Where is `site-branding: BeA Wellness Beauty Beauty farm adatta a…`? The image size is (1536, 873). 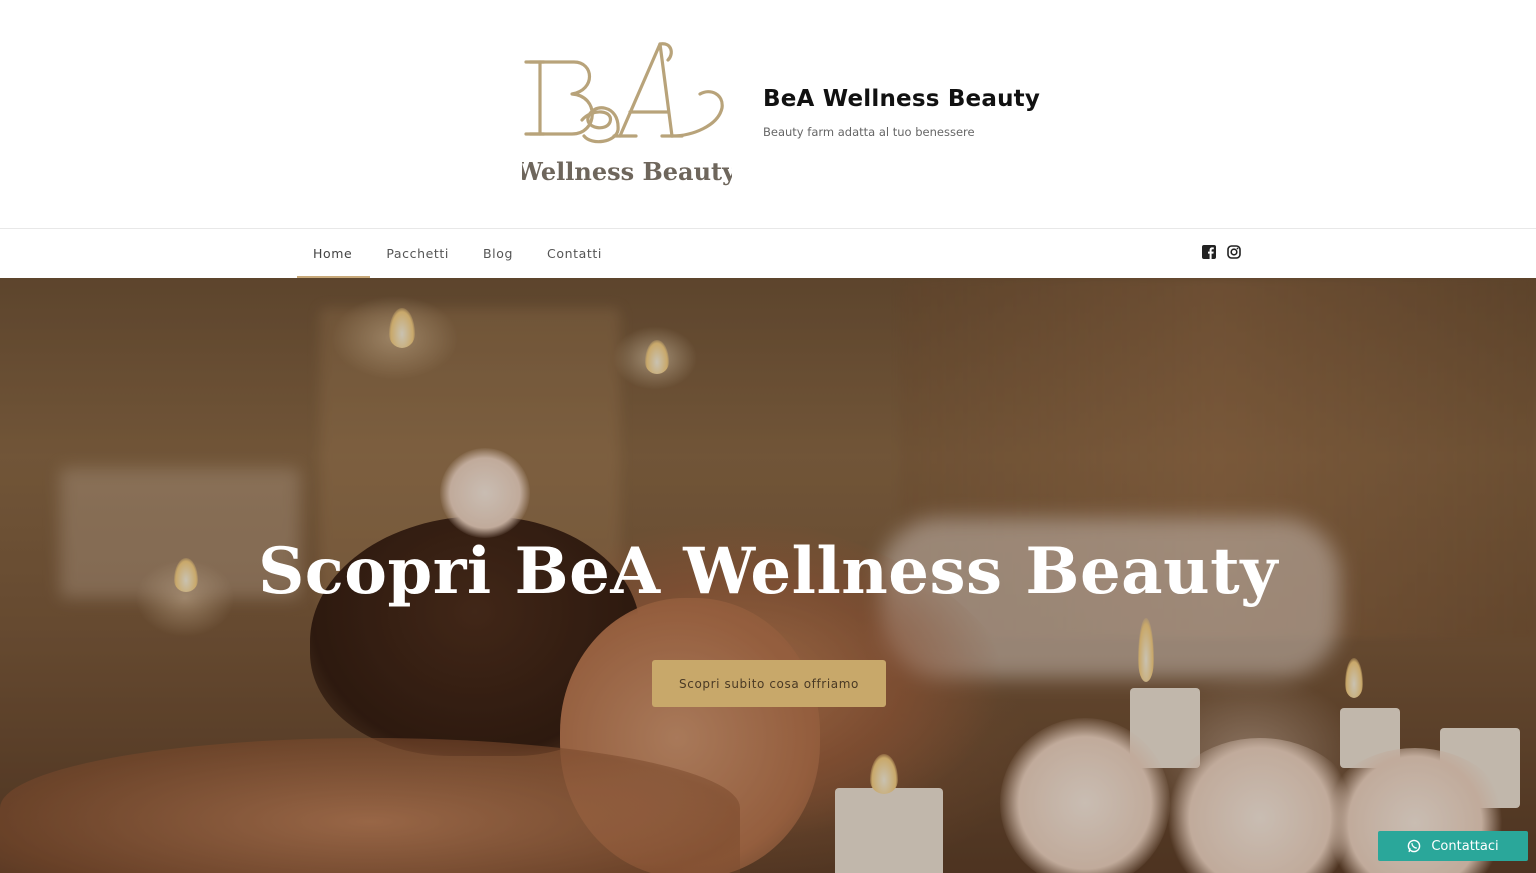
site-branding: BeA Wellness Beauty Beauty farm adatta a… is located at coordinates (901, 112).